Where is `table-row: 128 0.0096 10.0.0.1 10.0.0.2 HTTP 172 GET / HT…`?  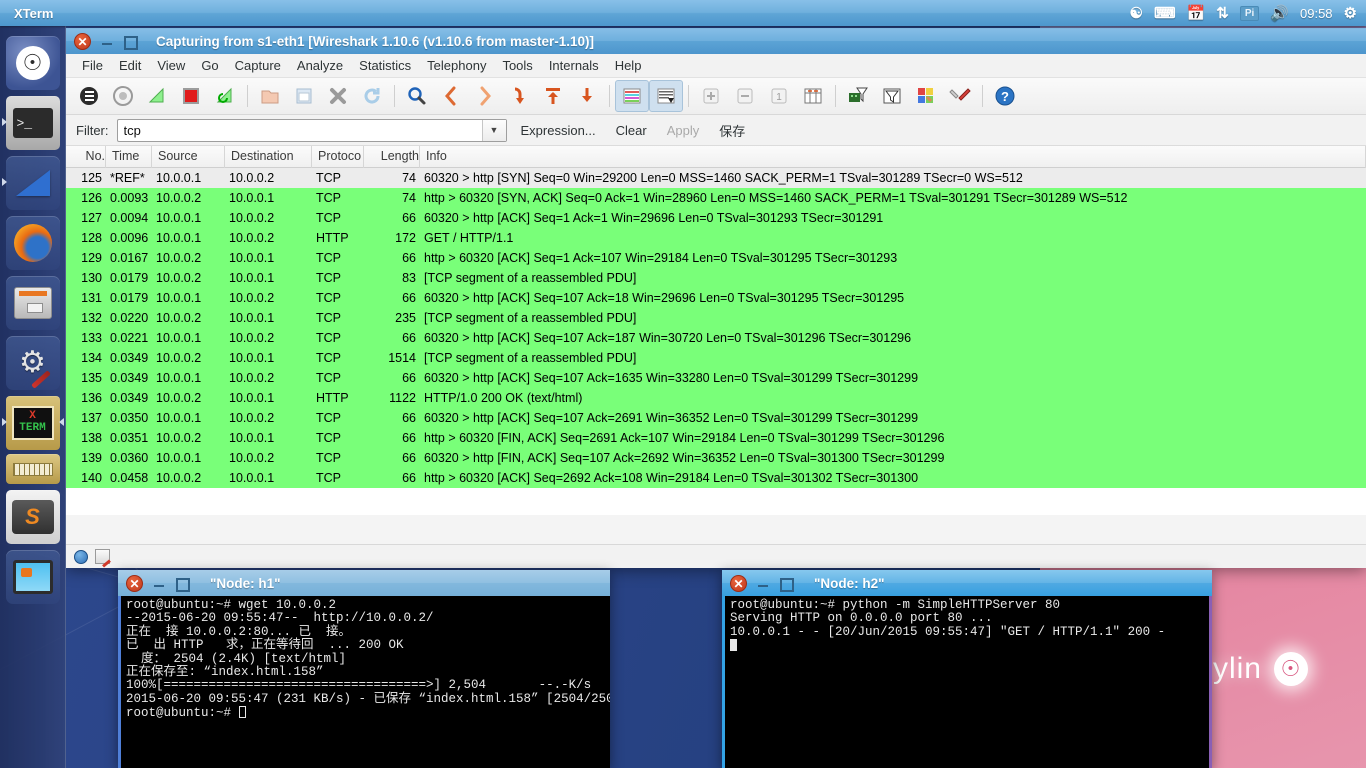
table-row: 128 0.0096 10.0.0.1 10.0.0.2 HTTP 172 GET / HT… is located at coordinates (716, 238).